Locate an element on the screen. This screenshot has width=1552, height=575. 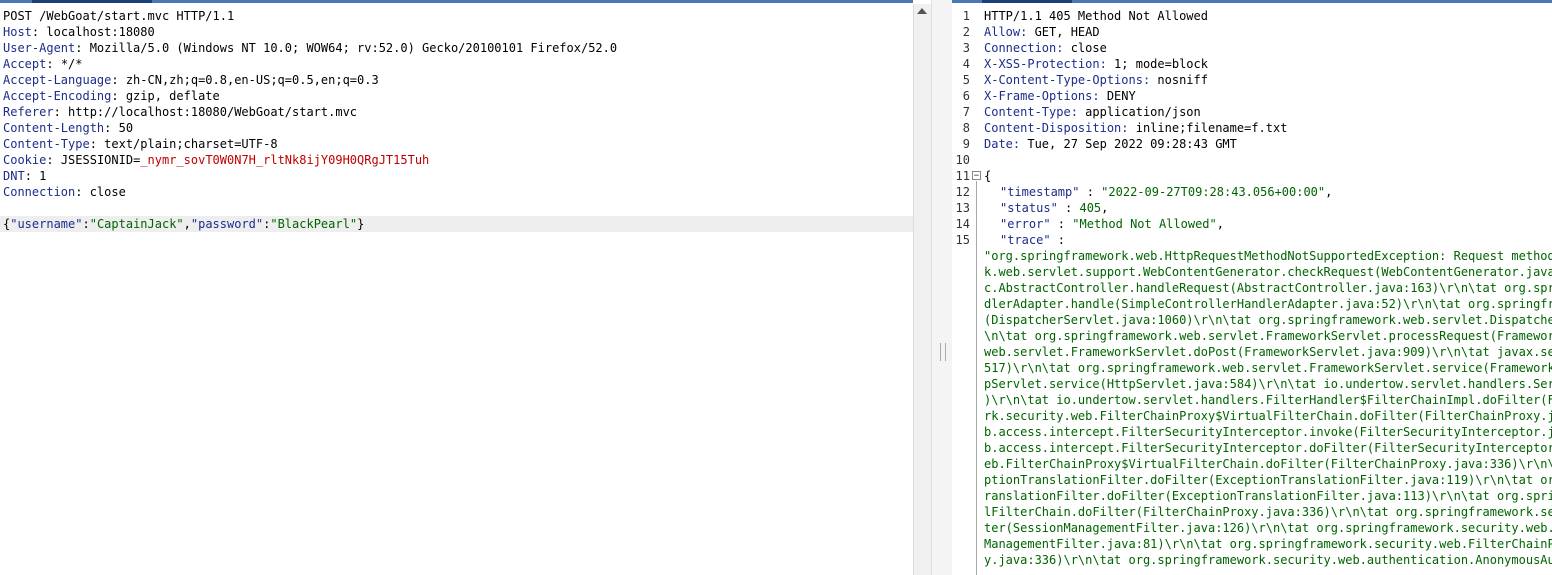
request-vertical-scrollbar is located at coordinates (922, 289).